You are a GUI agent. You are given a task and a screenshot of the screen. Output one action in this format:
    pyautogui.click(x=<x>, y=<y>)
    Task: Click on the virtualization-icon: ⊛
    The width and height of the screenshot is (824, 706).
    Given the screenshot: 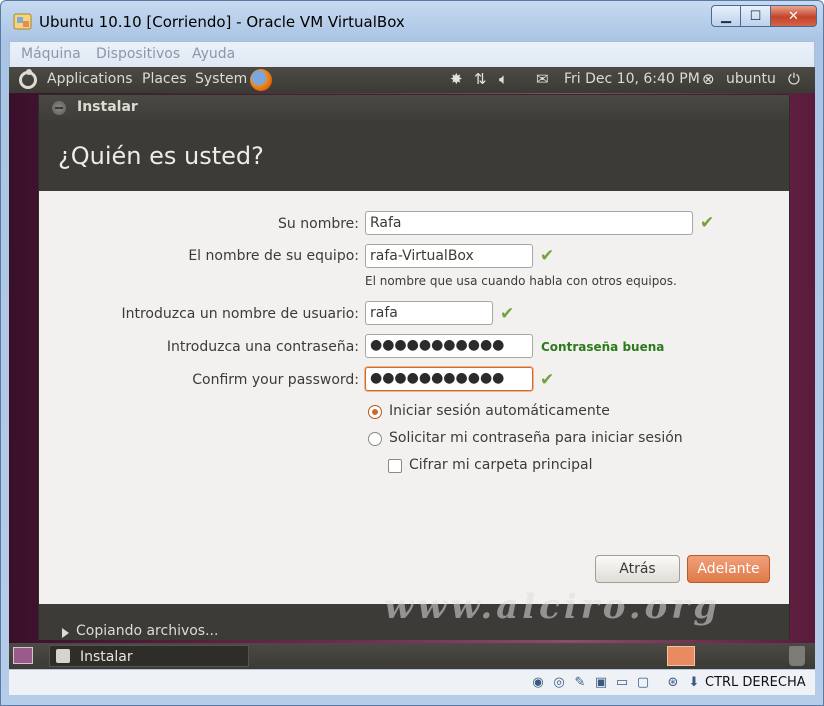 What is the action you would take?
    pyautogui.click(x=673, y=683)
    